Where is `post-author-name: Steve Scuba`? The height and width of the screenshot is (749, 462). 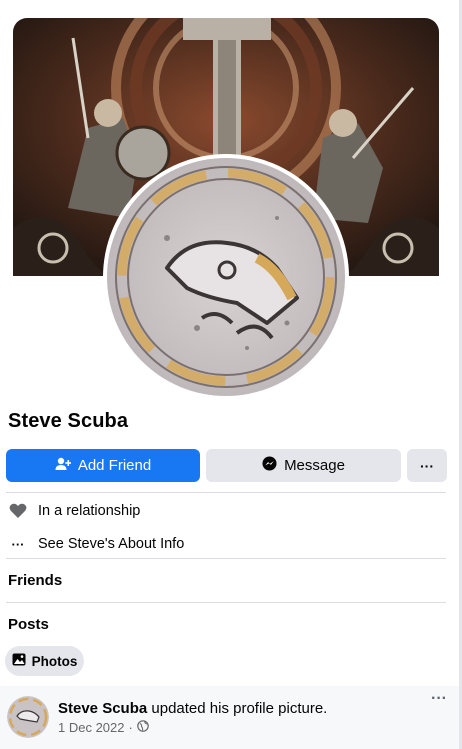
post-author-name: Steve Scuba is located at coordinates (102, 708).